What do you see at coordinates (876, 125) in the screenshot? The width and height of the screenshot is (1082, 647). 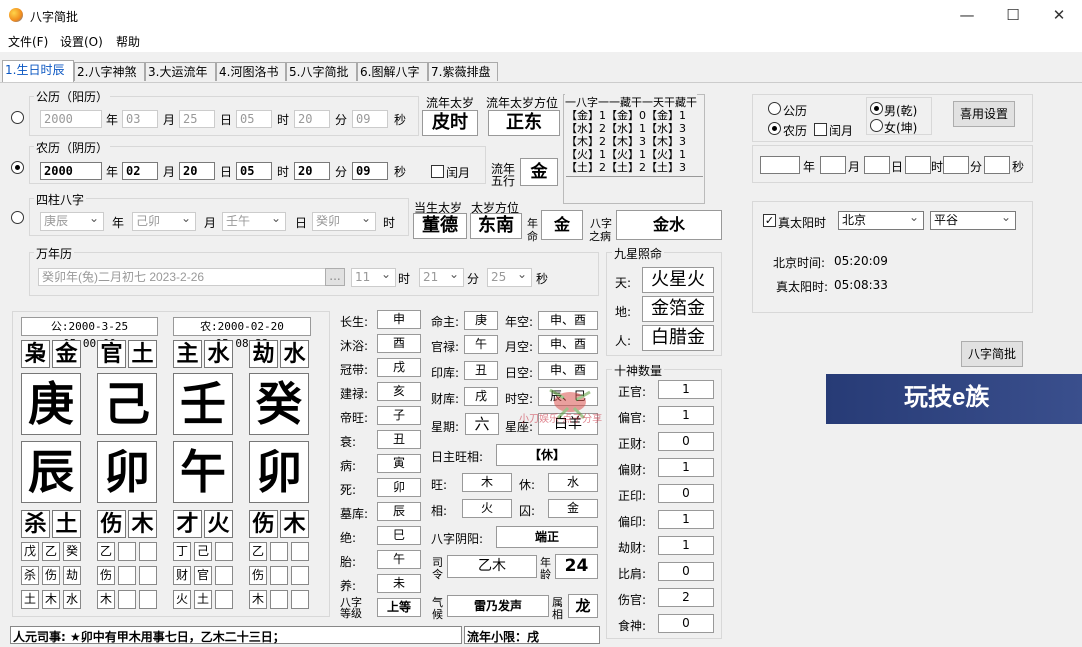 I see `female-radio` at bounding box center [876, 125].